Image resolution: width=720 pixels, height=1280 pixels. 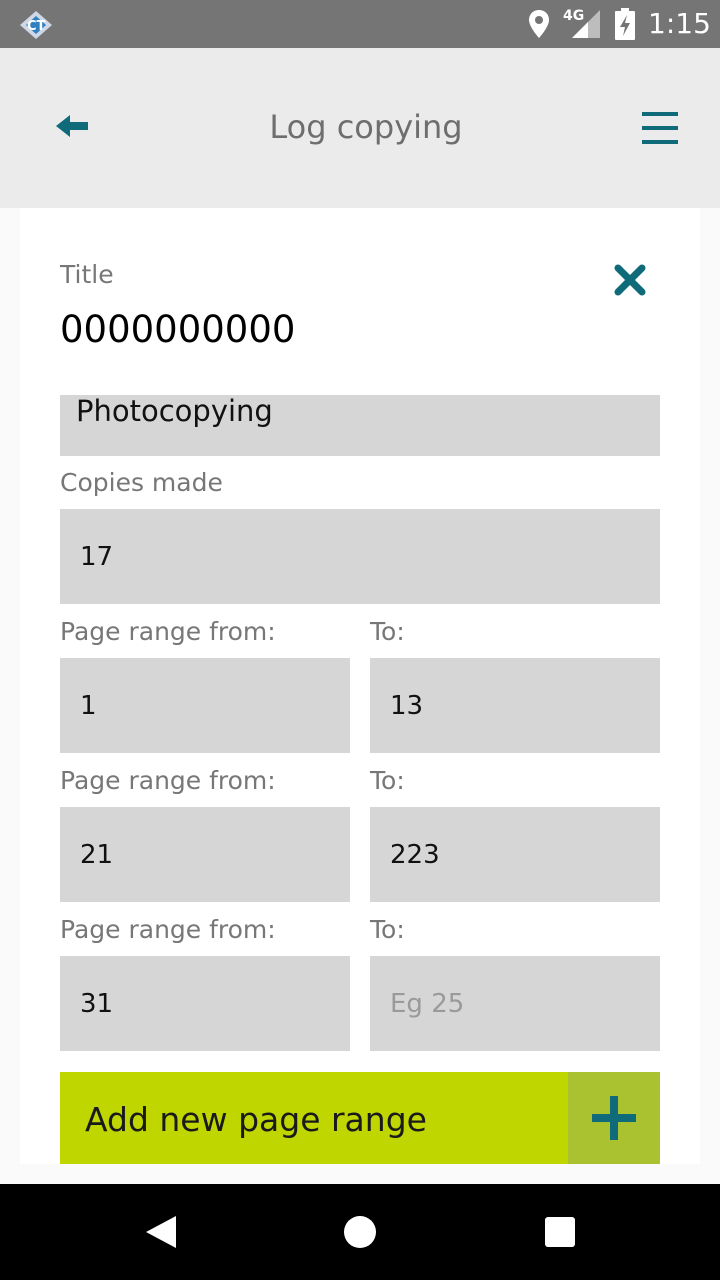 What do you see at coordinates (87, 274) in the screenshot?
I see `title-label: Title` at bounding box center [87, 274].